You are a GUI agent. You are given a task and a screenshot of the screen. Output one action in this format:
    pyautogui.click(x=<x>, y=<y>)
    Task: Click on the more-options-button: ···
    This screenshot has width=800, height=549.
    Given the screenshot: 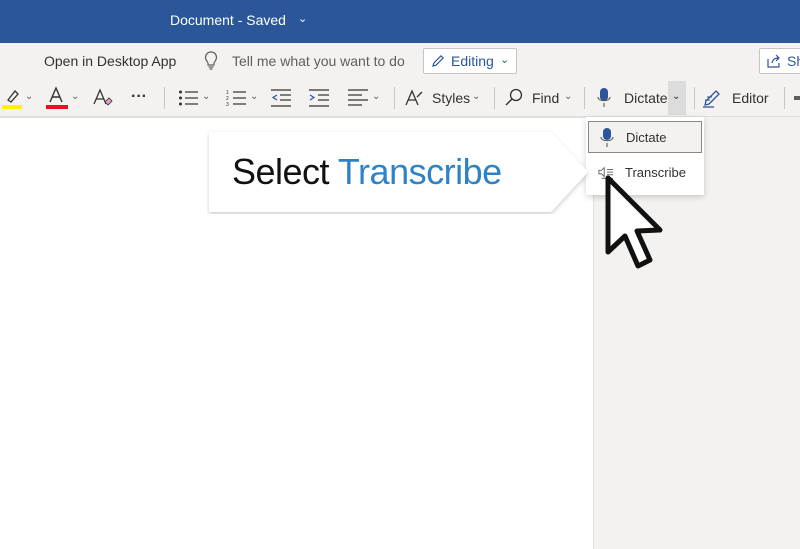 What is the action you would take?
    pyautogui.click(x=141, y=98)
    